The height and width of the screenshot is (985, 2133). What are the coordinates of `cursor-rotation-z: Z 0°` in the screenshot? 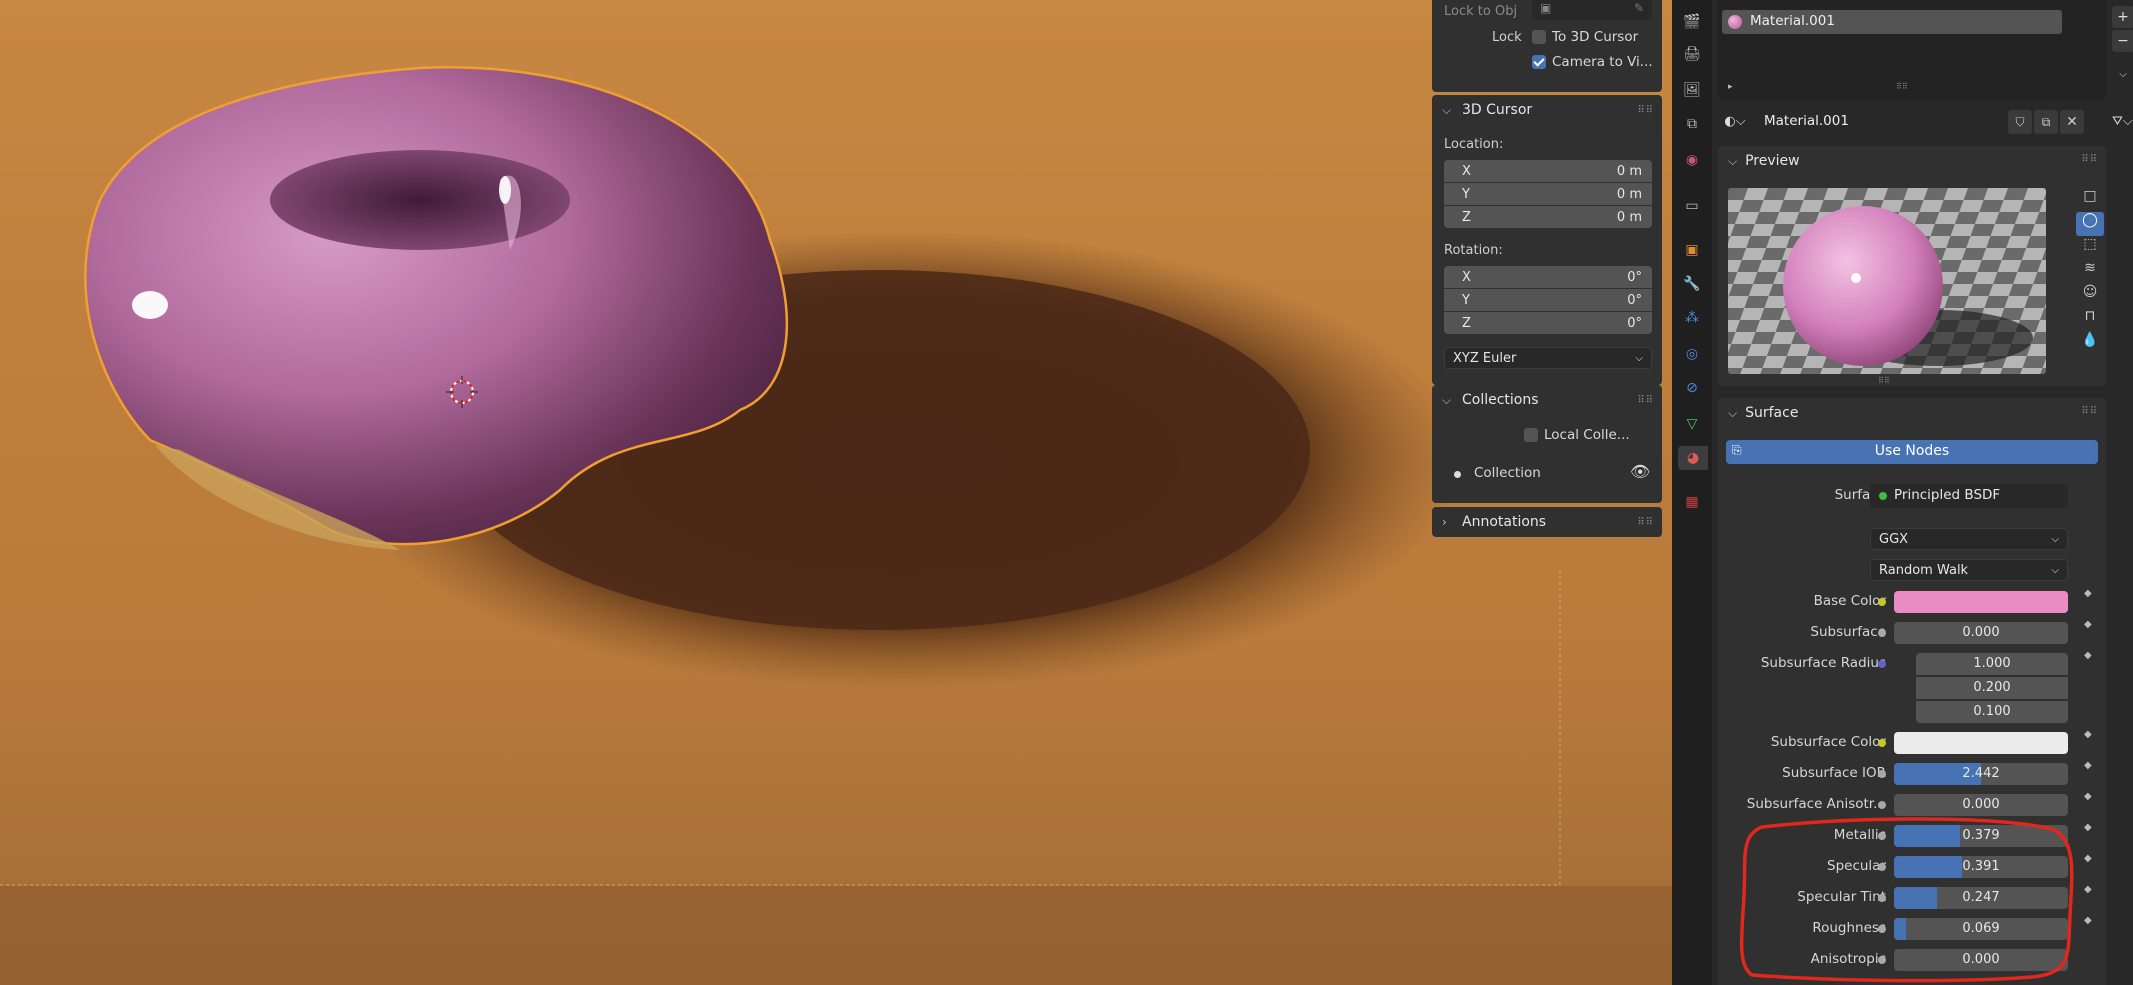 It's located at (1548, 323).